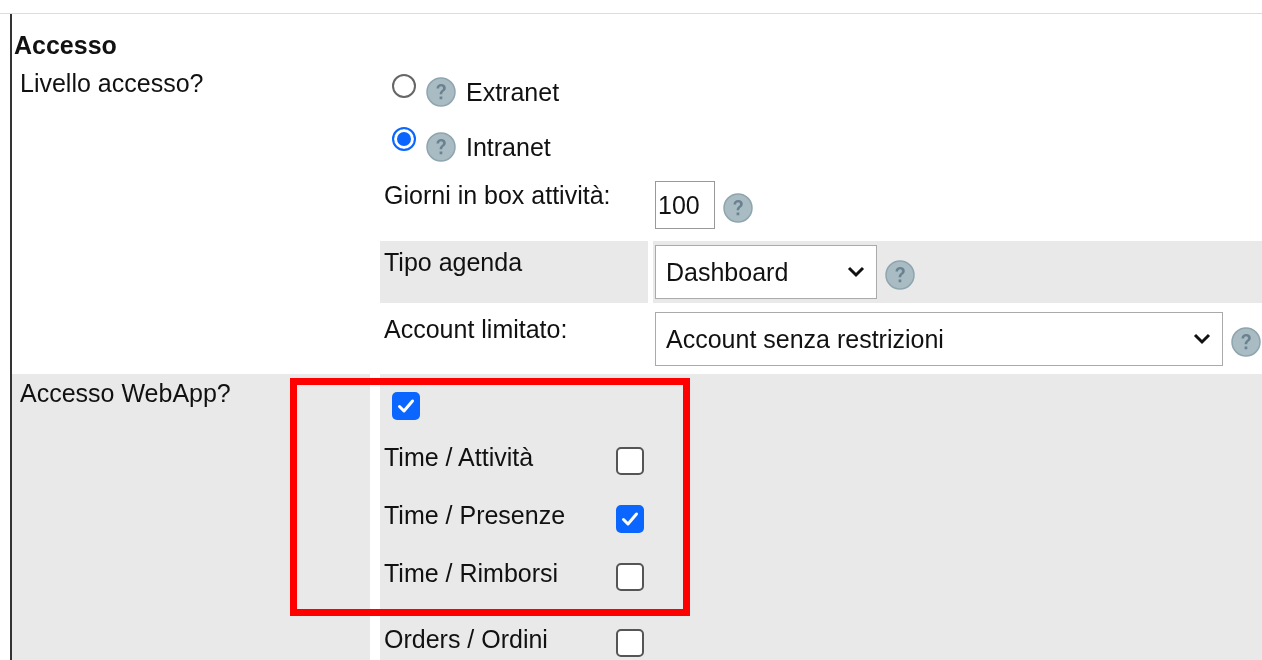 The image size is (1262, 660). Describe the element at coordinates (497, 195) in the screenshot. I see `field-label: Giorni in box attività:` at that location.